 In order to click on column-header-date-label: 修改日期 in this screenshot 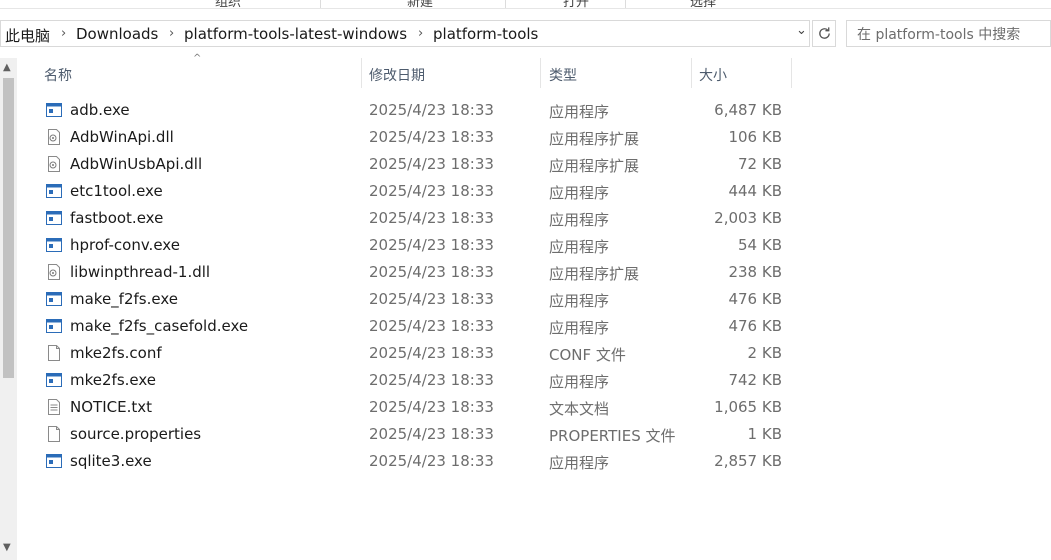, I will do `click(397, 76)`.